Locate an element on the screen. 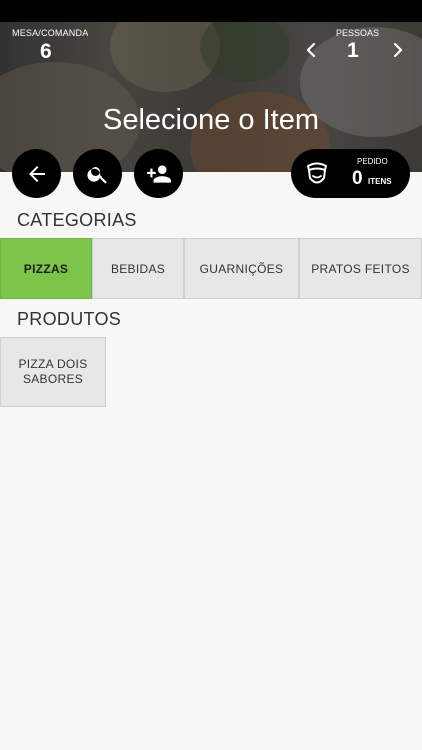 The image size is (422, 750). arrow-left-icon is located at coordinates (36, 173).